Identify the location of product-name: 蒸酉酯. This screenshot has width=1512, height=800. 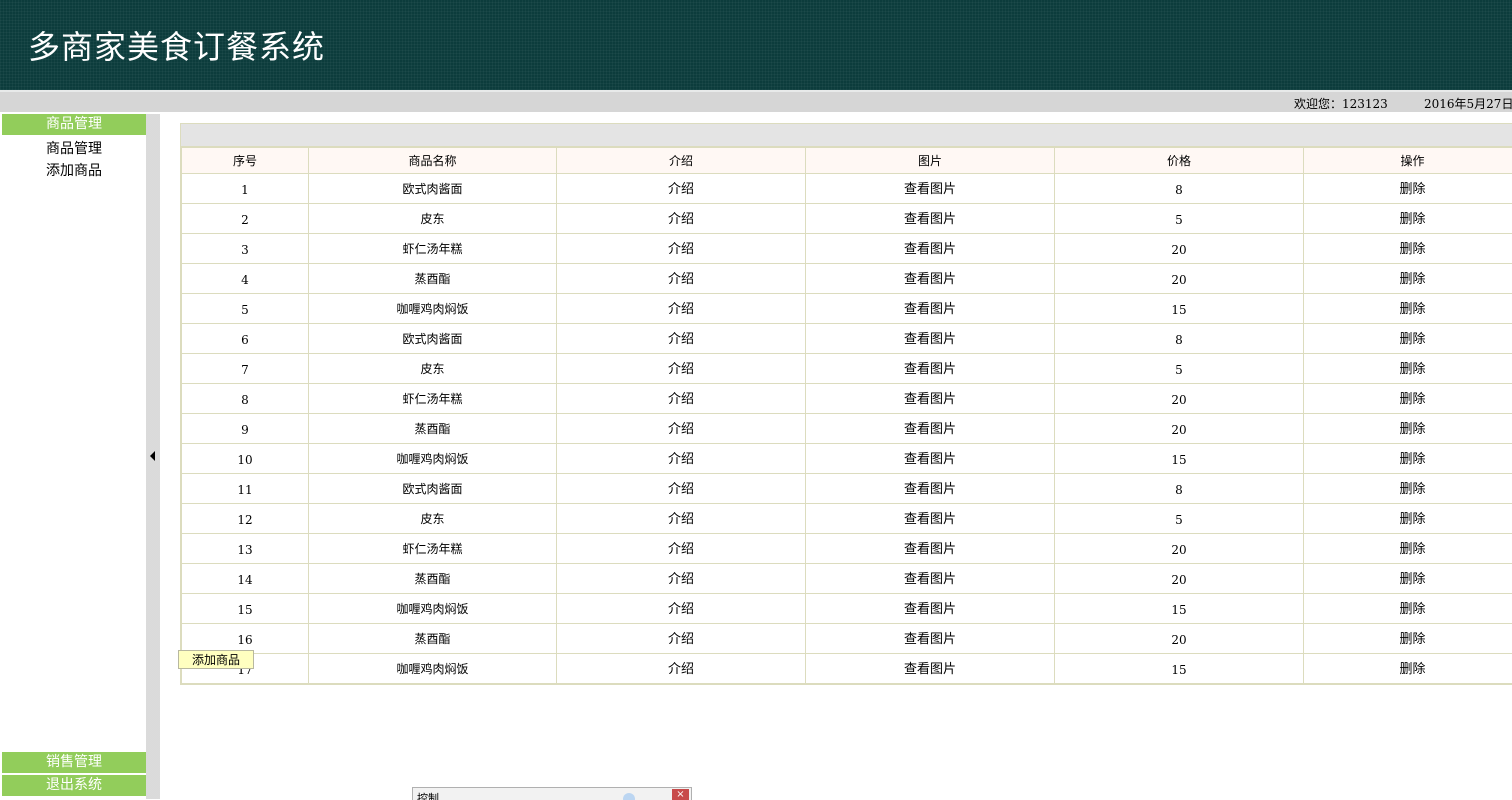
(433, 429).